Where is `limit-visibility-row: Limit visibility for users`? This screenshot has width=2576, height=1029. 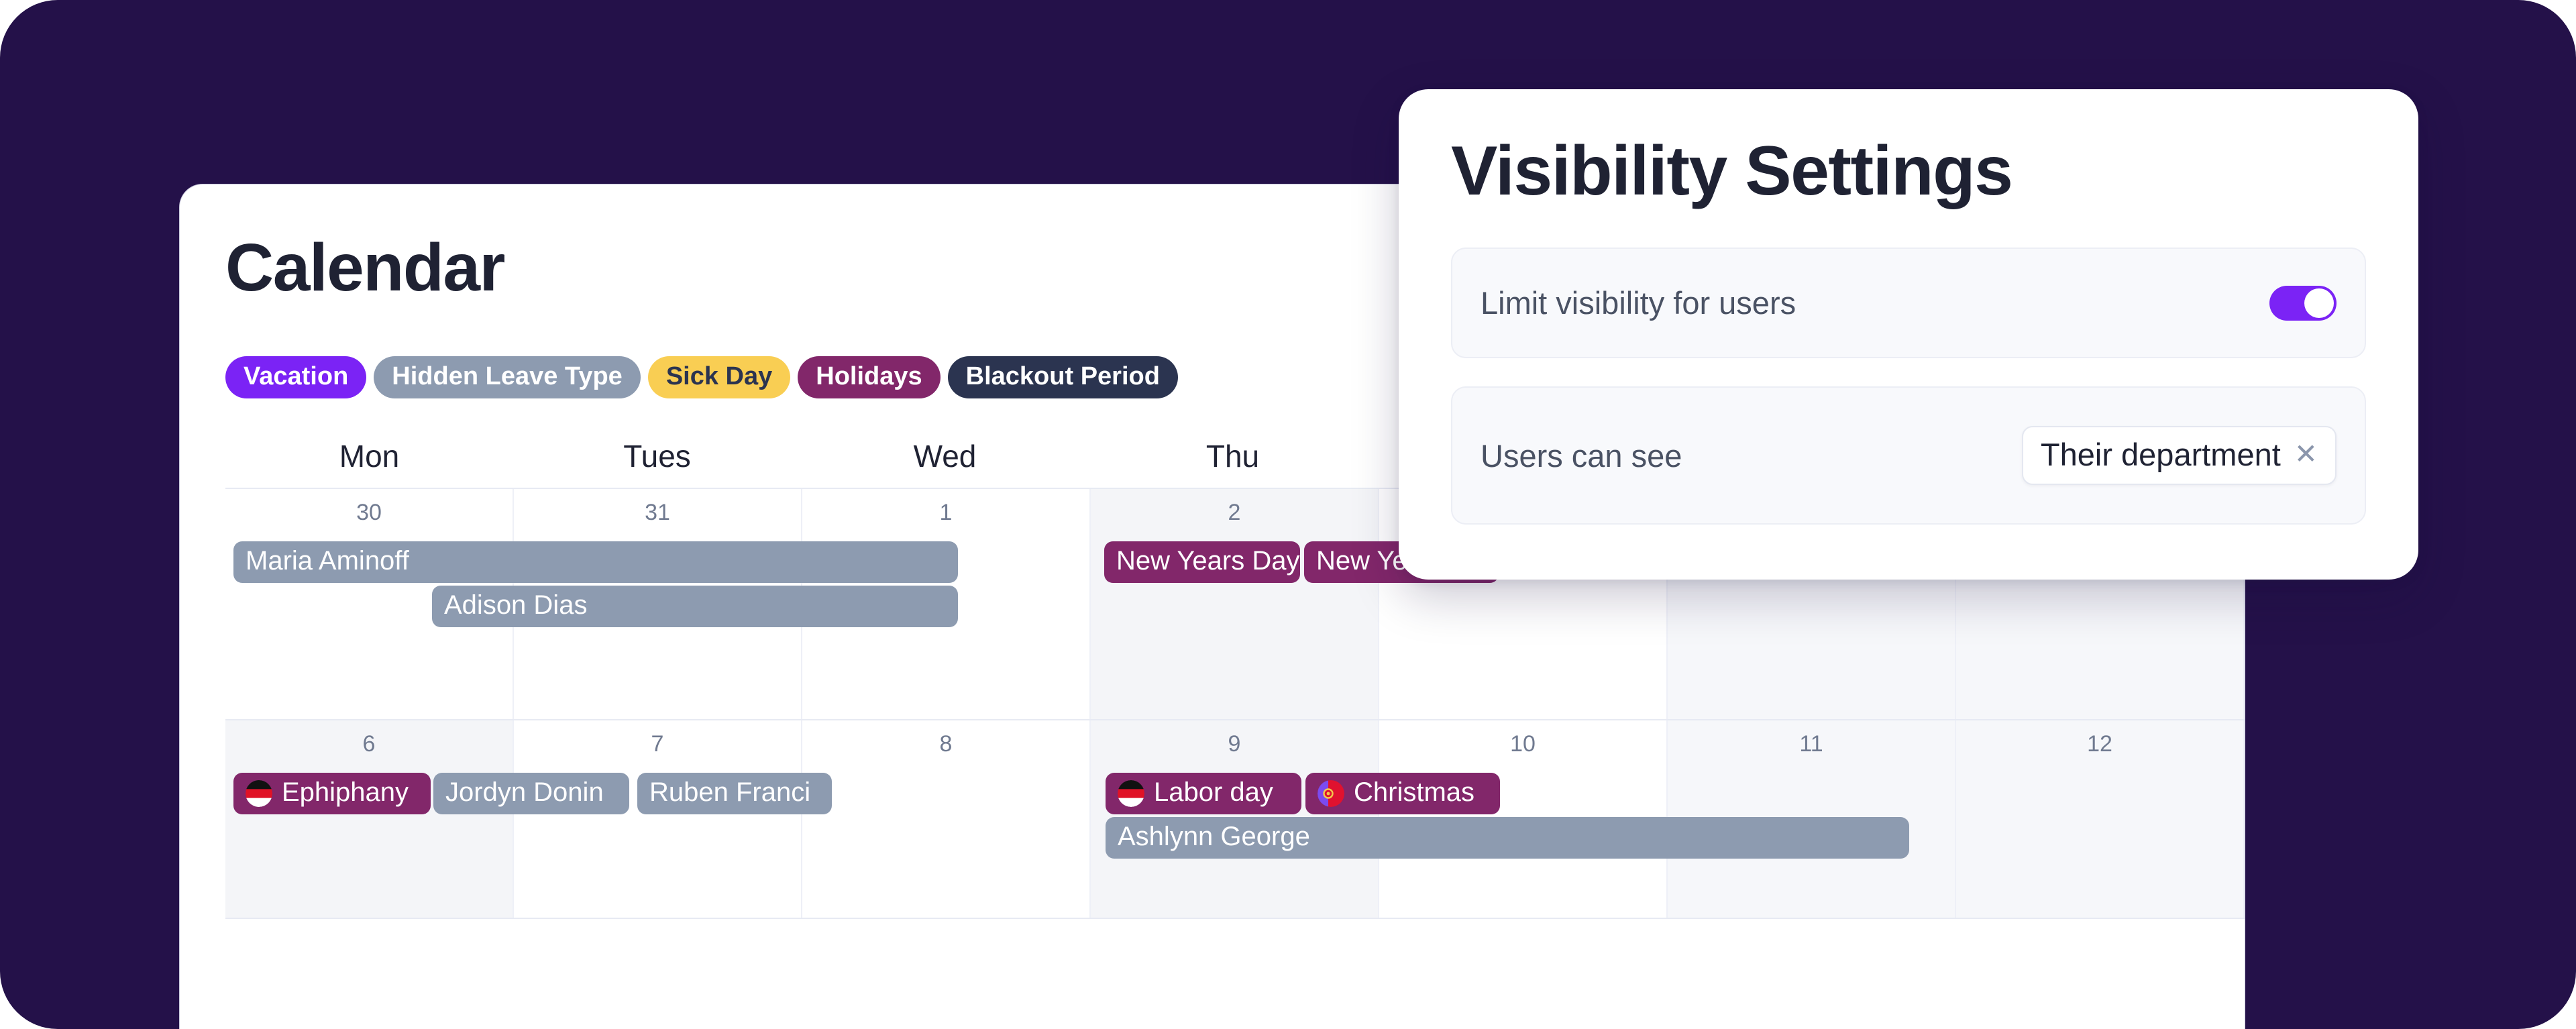 limit-visibility-row: Limit visibility for users is located at coordinates (1908, 303).